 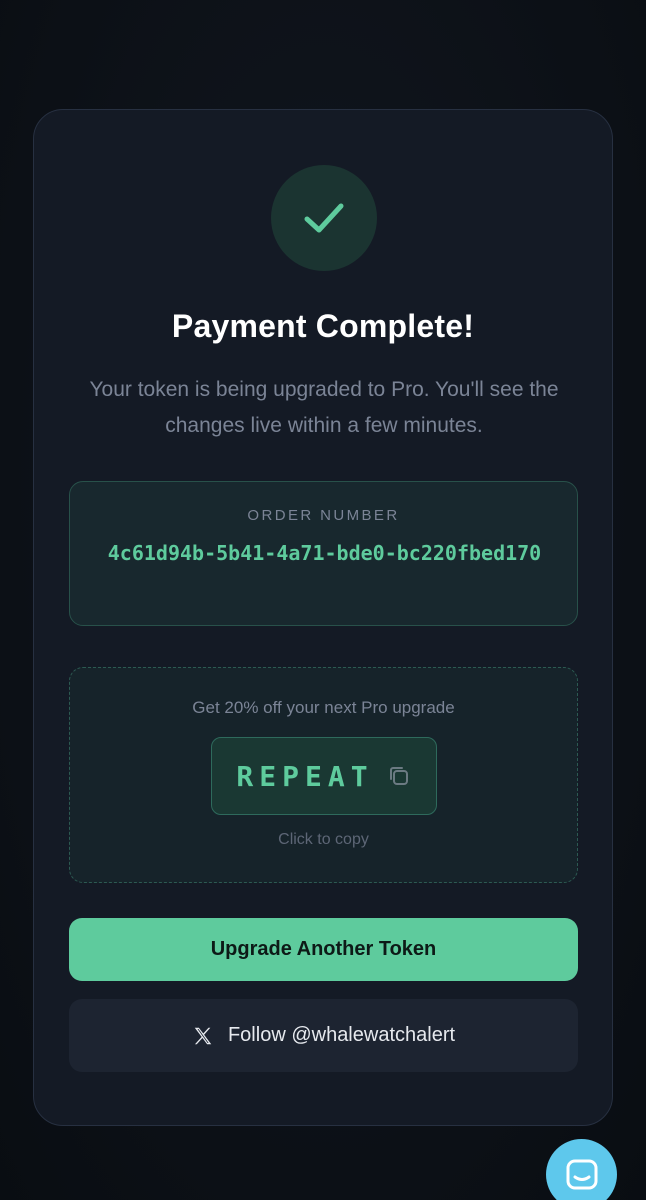 I want to click on copy-icon, so click(x=398, y=776).